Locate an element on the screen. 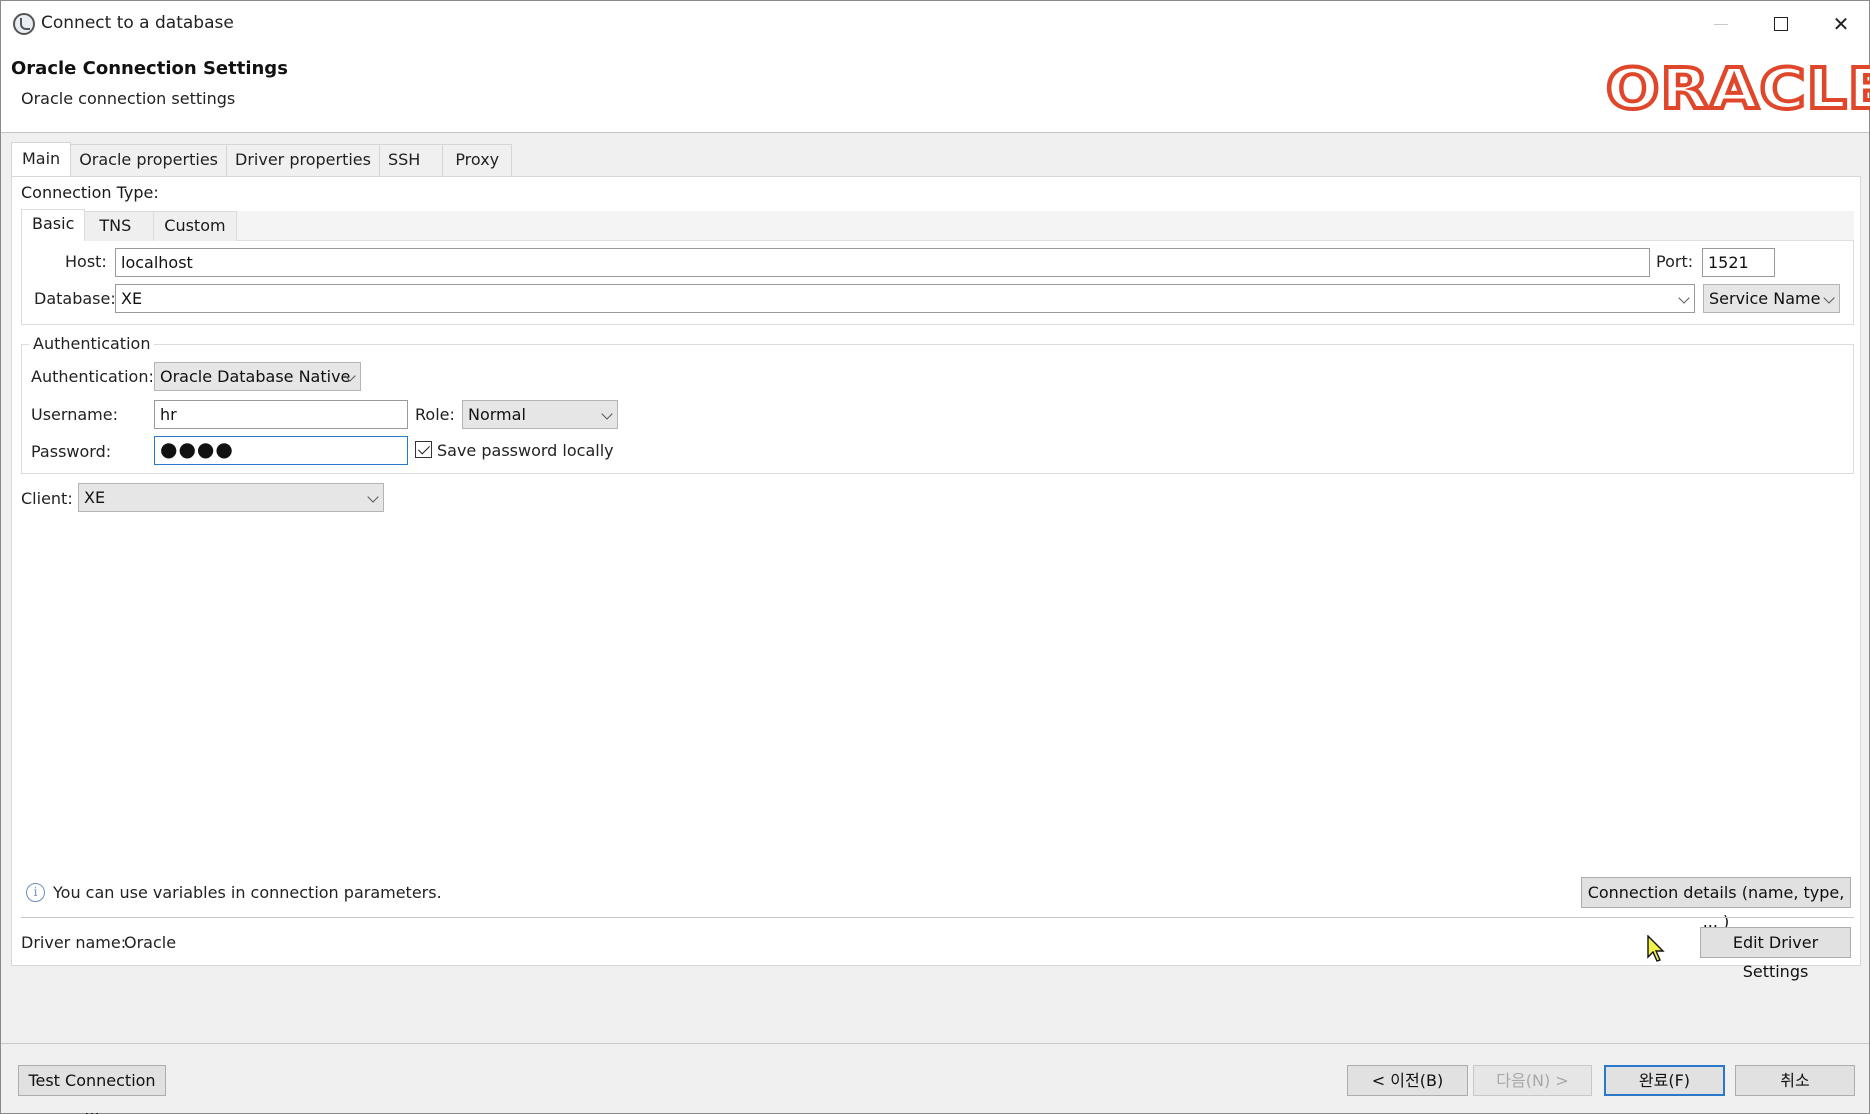 This screenshot has width=1870, height=1114. driver-divider is located at coordinates (937, 917).